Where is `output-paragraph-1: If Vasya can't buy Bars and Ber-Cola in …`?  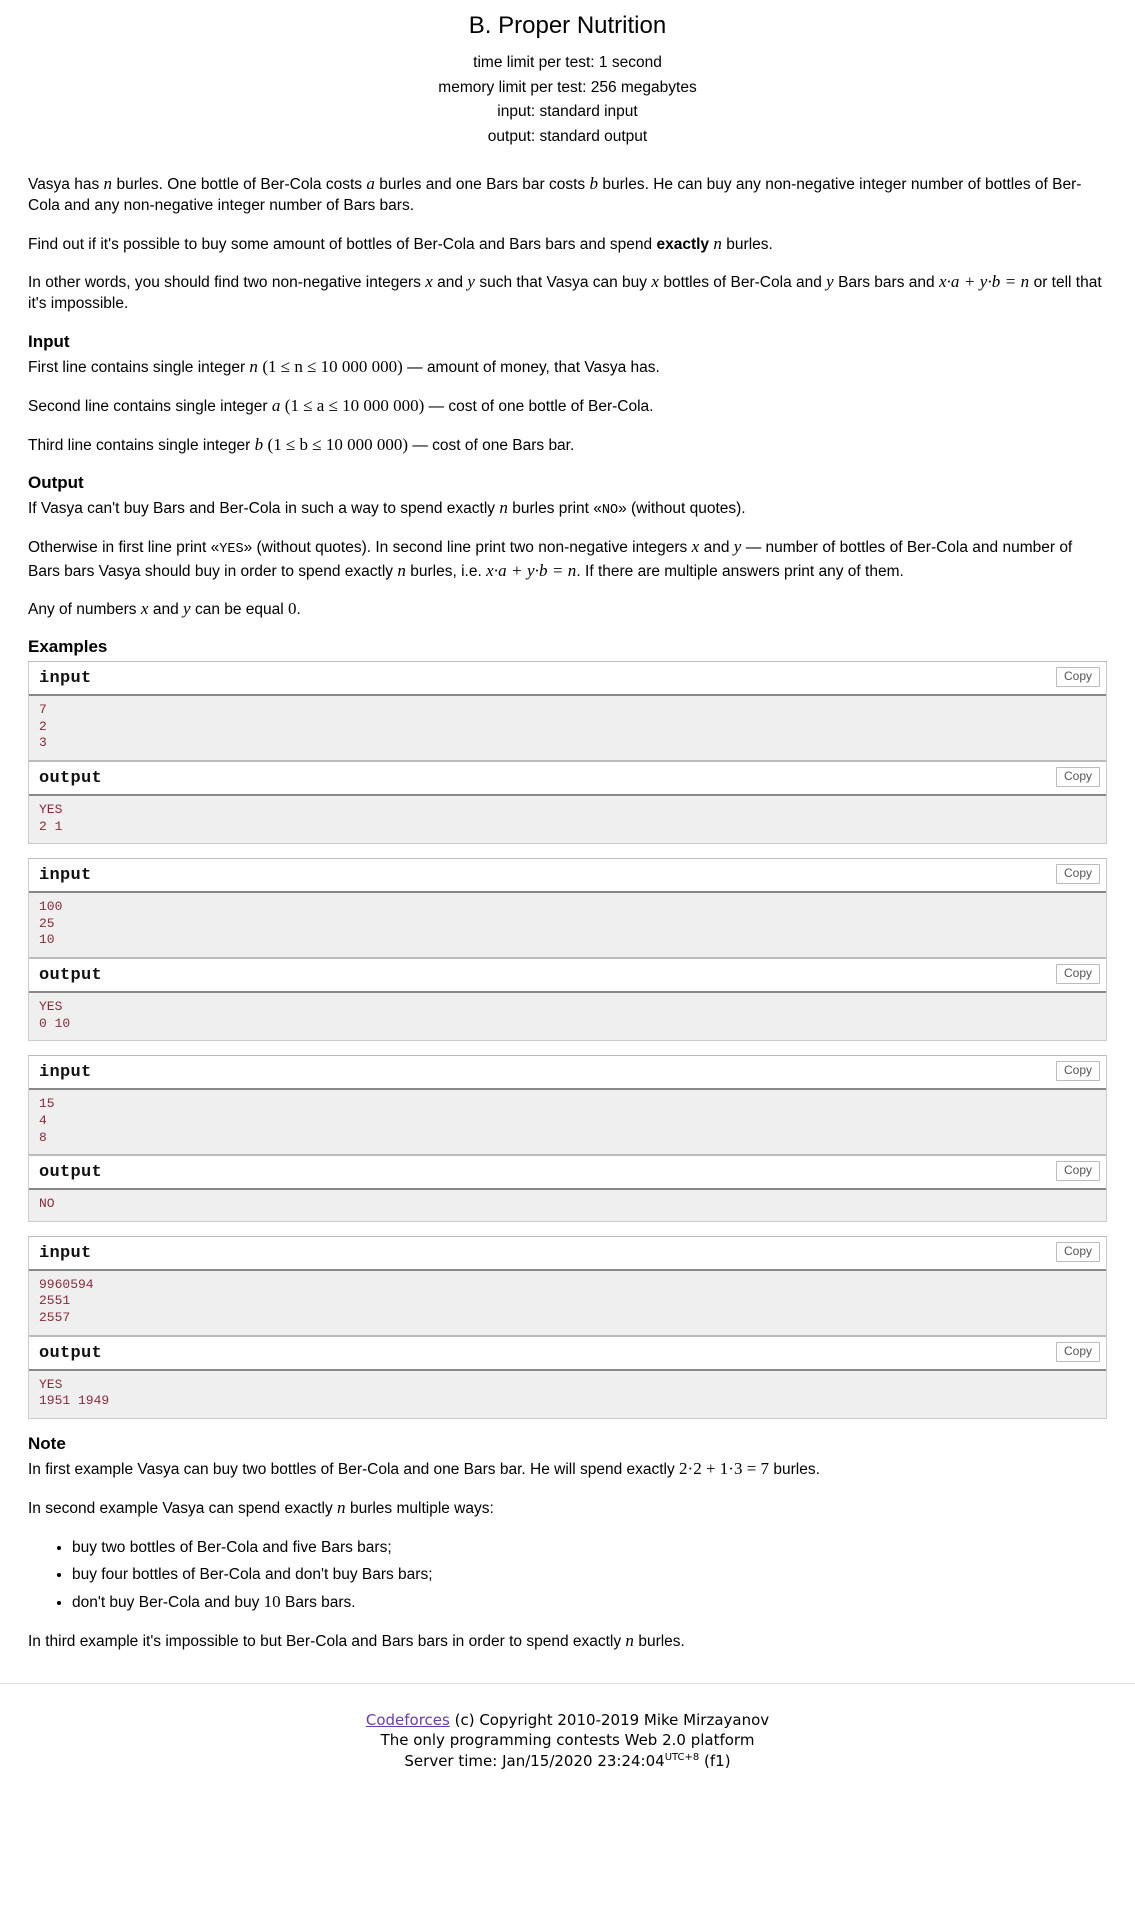
output-paragraph-1: If Vasya can't buy Bars and Ber-Cola in … is located at coordinates (567, 508).